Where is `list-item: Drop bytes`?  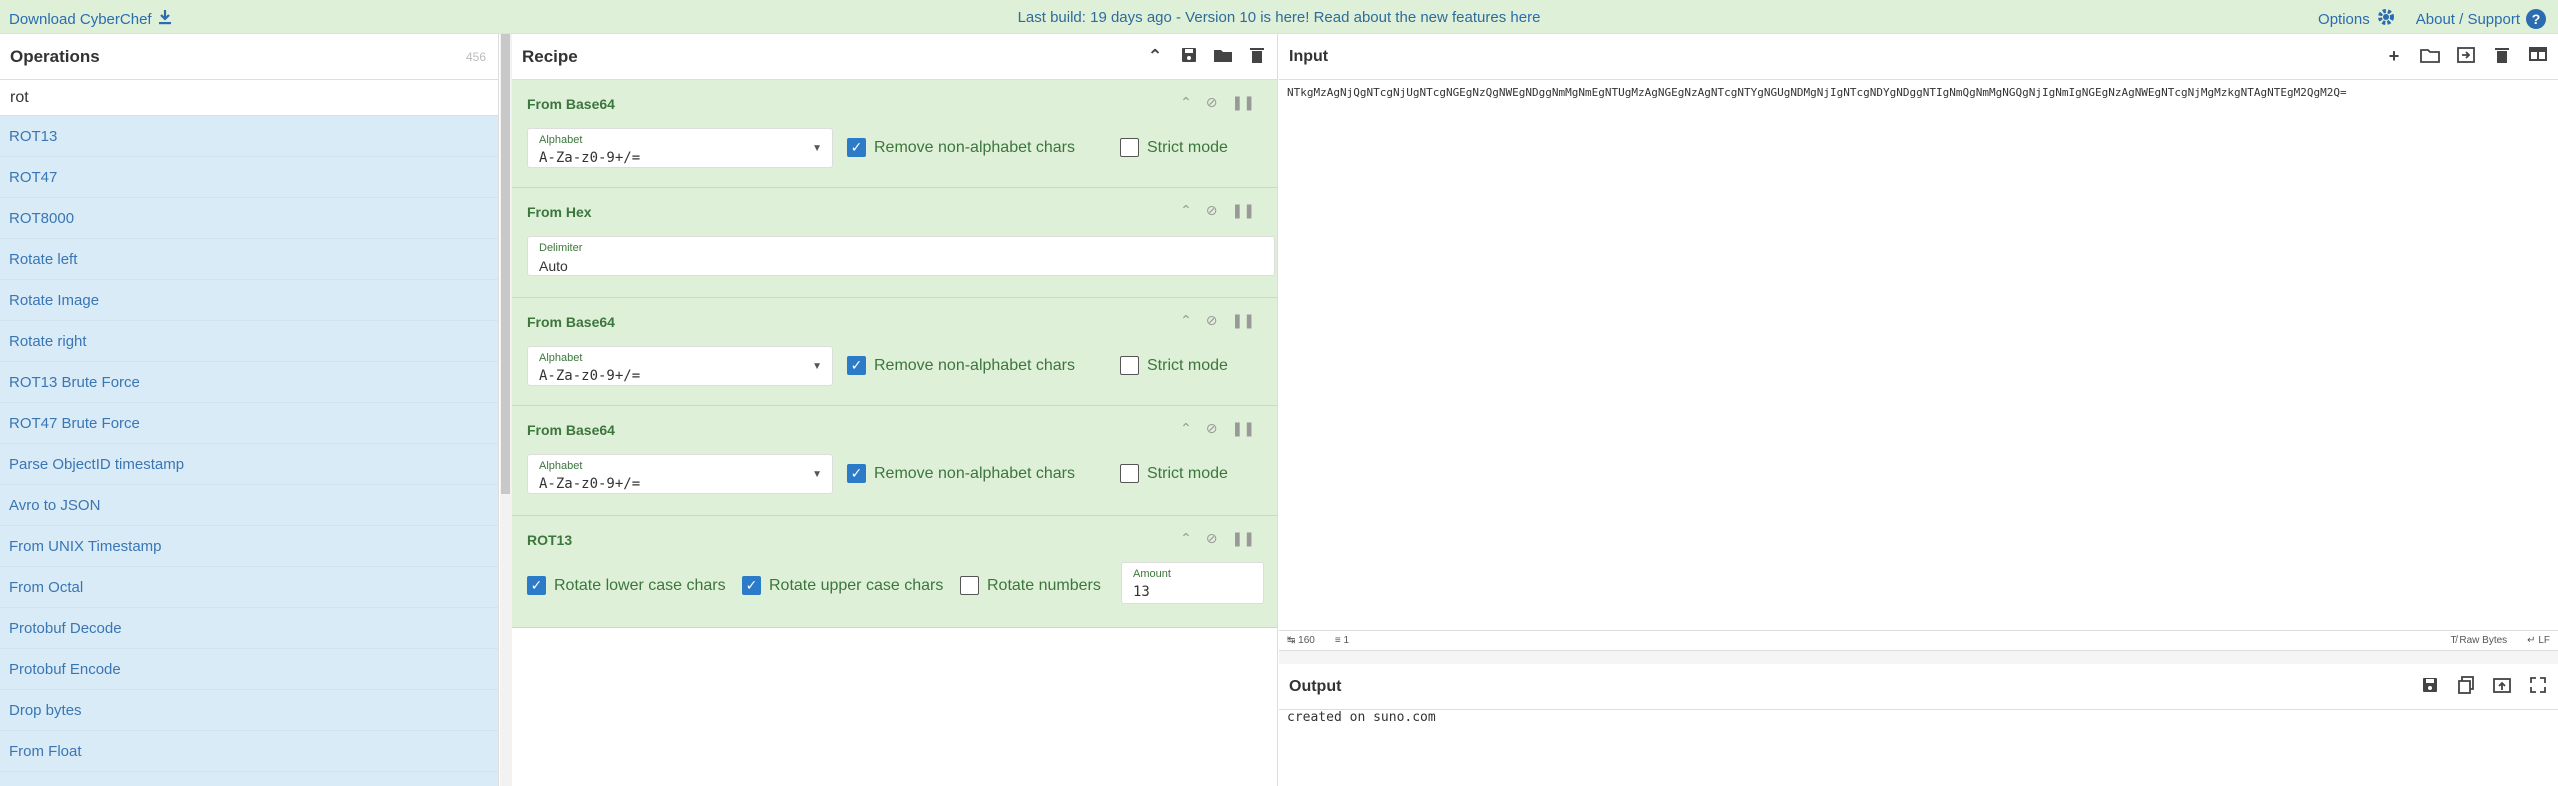 list-item: Drop bytes is located at coordinates (249, 710).